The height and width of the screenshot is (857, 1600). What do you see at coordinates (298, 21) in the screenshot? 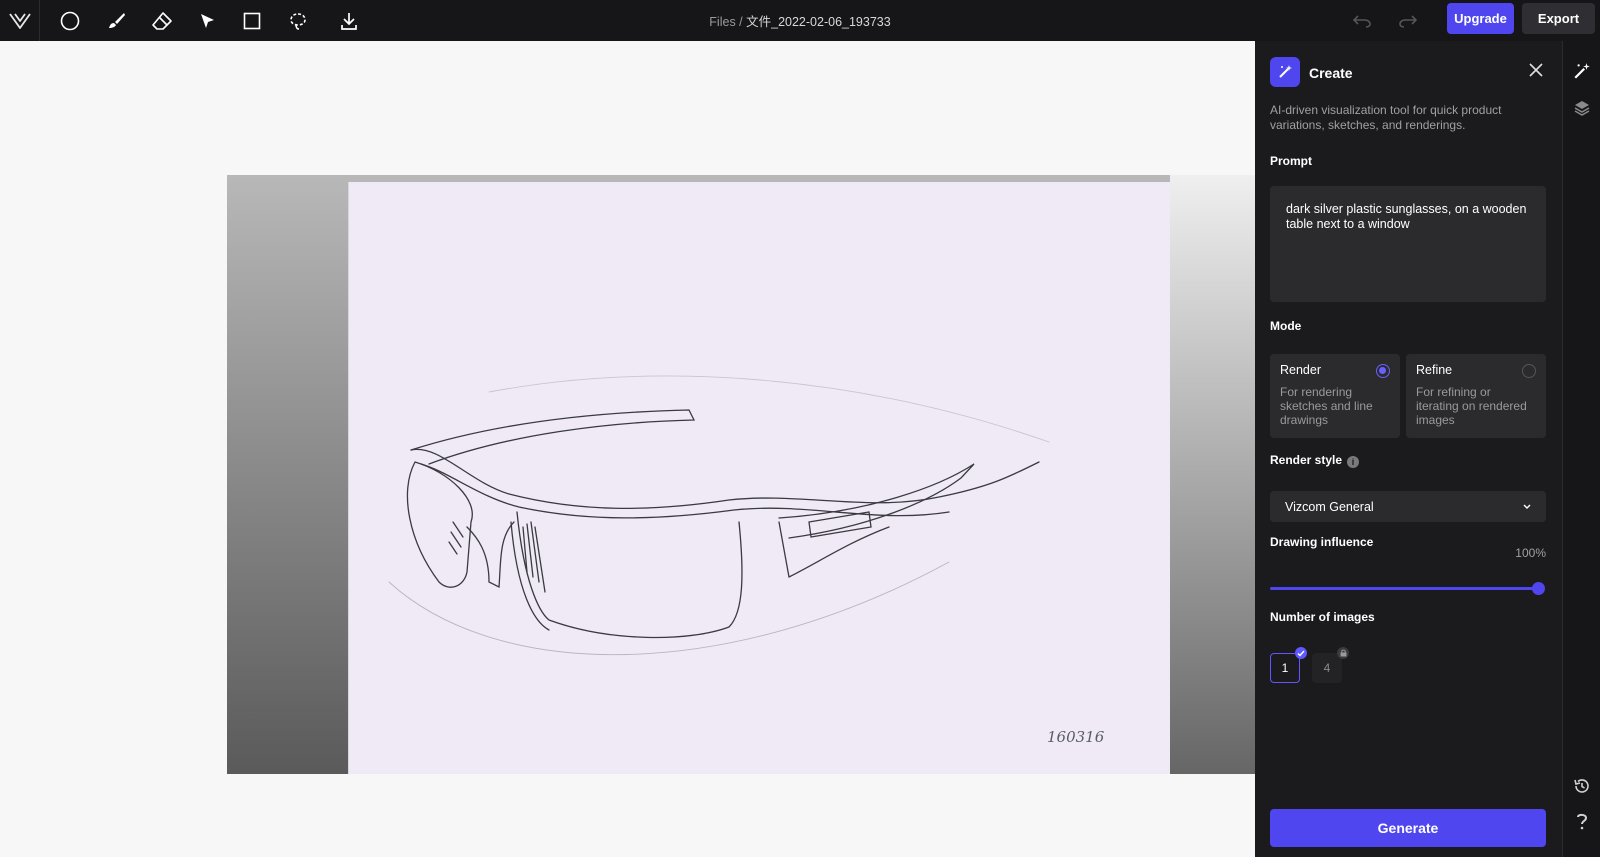
I see `lasso-tool-icon` at bounding box center [298, 21].